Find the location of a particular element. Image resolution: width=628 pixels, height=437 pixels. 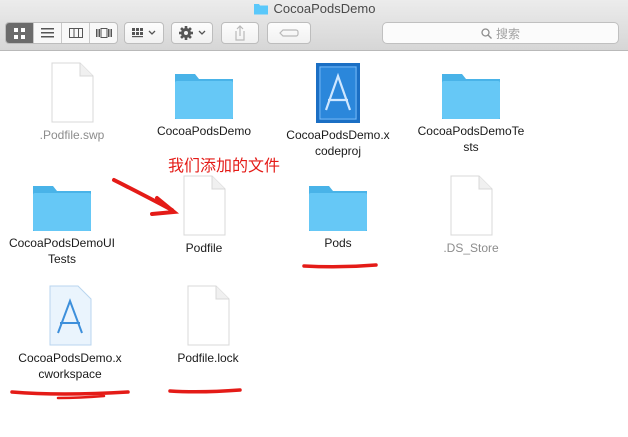

xcworkspace-underline is located at coordinates (70, 393).